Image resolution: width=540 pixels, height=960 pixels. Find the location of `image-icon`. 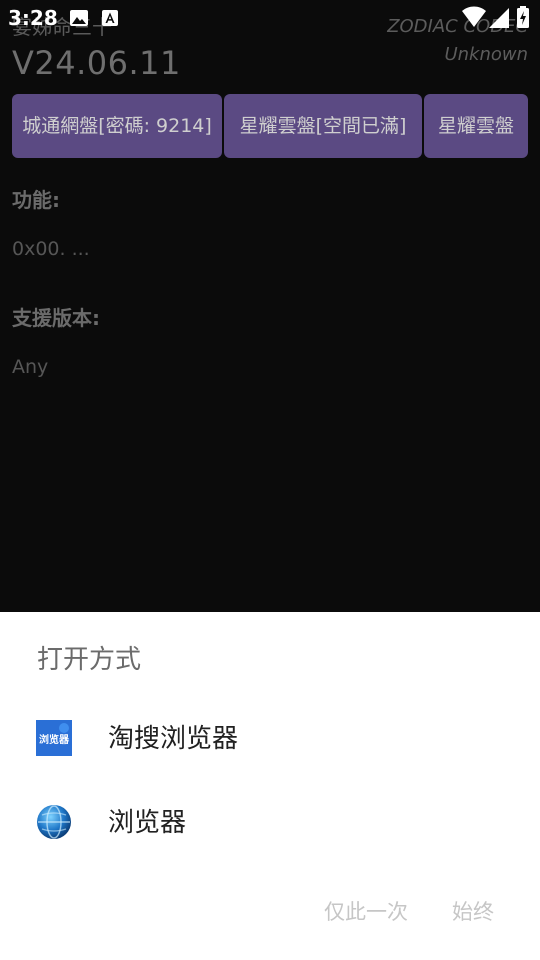

image-icon is located at coordinates (79, 18).